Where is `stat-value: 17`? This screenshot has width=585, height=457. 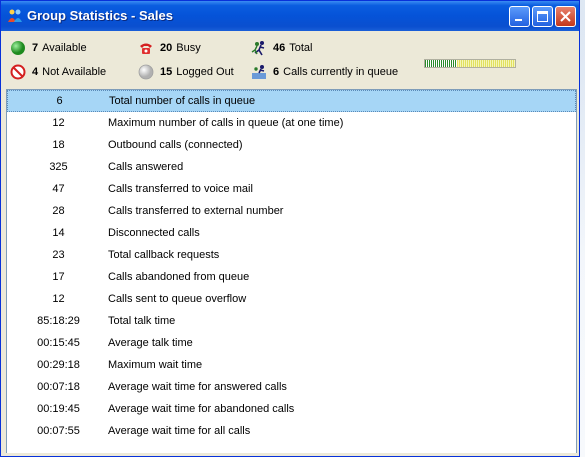
stat-value: 17 is located at coordinates (58, 277).